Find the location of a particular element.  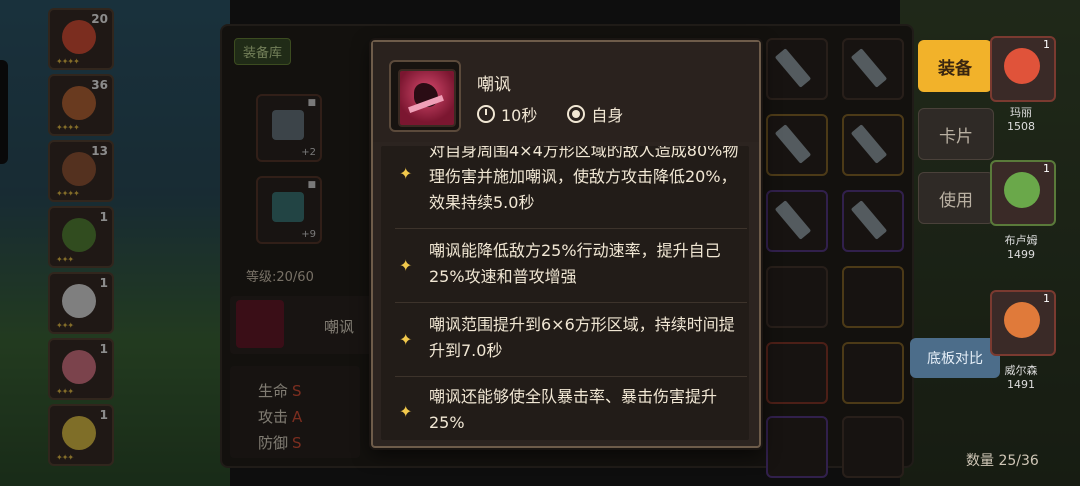

effect-item: ✦ 嘲讽还能够使全队暴击率、暴击伤害提升25% is located at coordinates (565, 411).